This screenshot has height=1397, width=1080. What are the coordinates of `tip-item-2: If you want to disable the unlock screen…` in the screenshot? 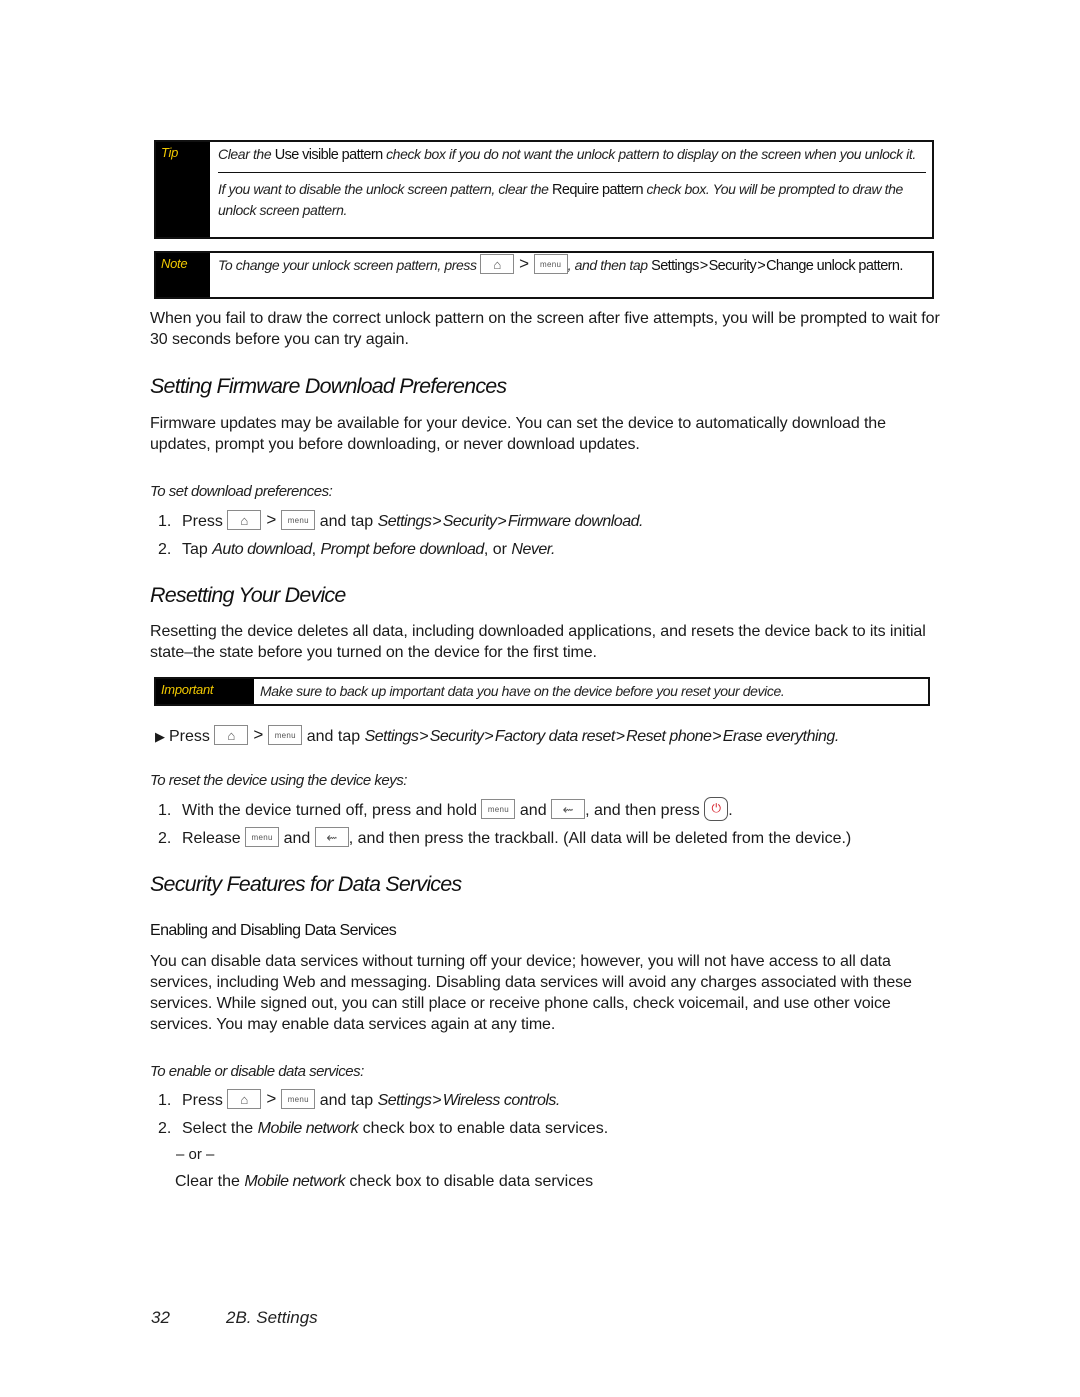 It's located at (560, 199).